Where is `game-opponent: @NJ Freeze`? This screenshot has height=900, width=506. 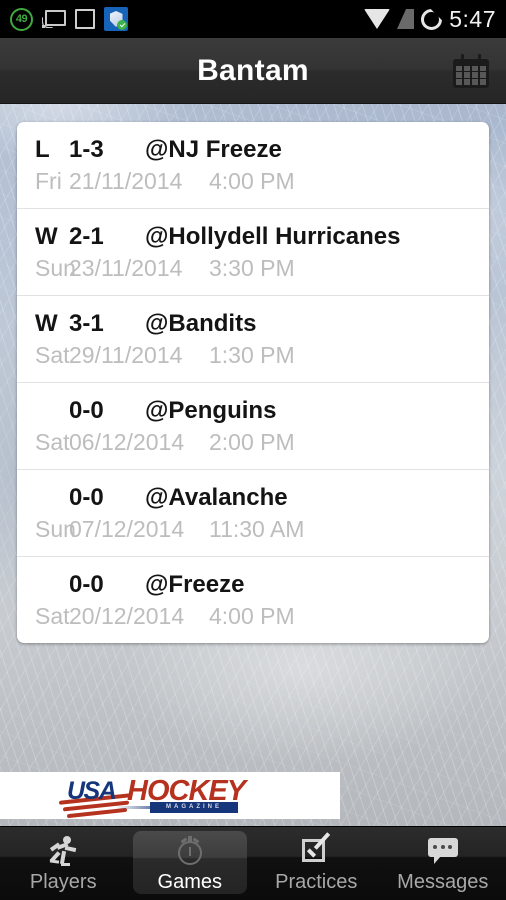 game-opponent: @NJ Freeze is located at coordinates (213, 149).